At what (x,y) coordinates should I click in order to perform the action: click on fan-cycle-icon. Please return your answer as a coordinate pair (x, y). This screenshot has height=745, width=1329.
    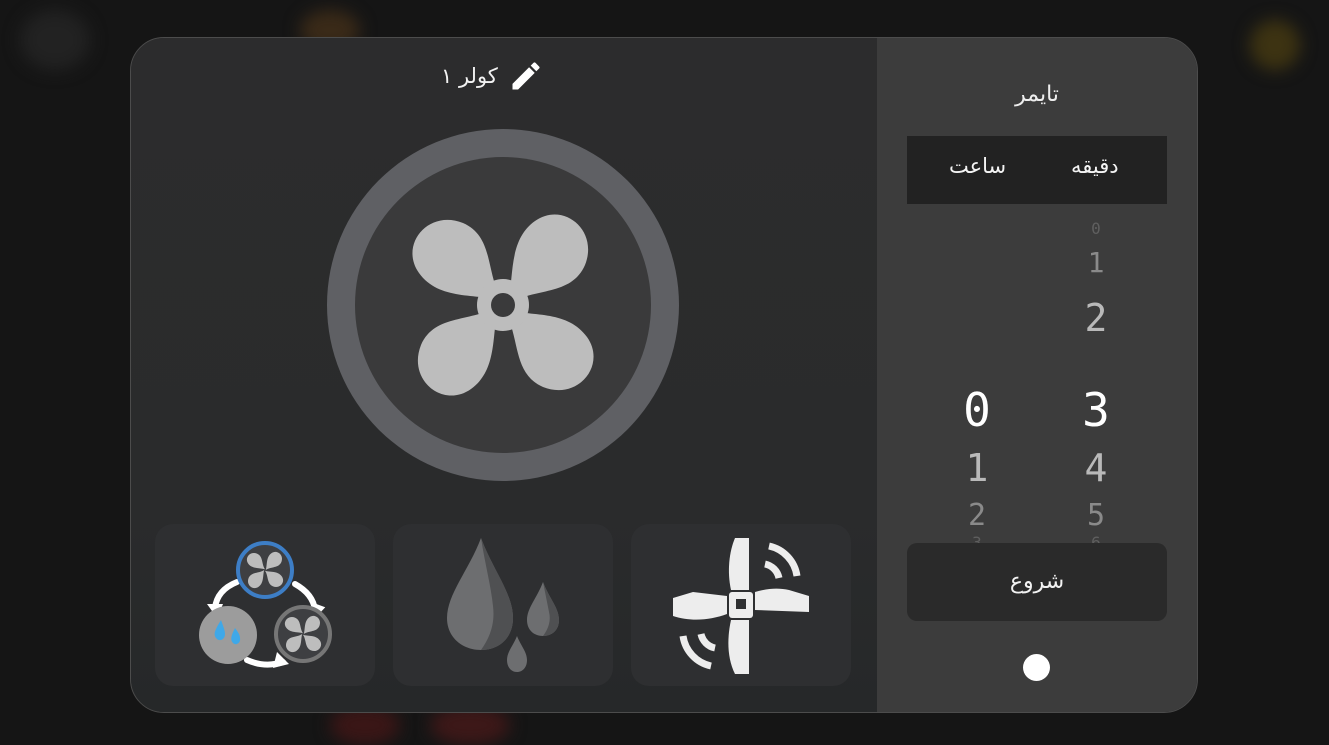
    Looking at the image, I should click on (265, 604).